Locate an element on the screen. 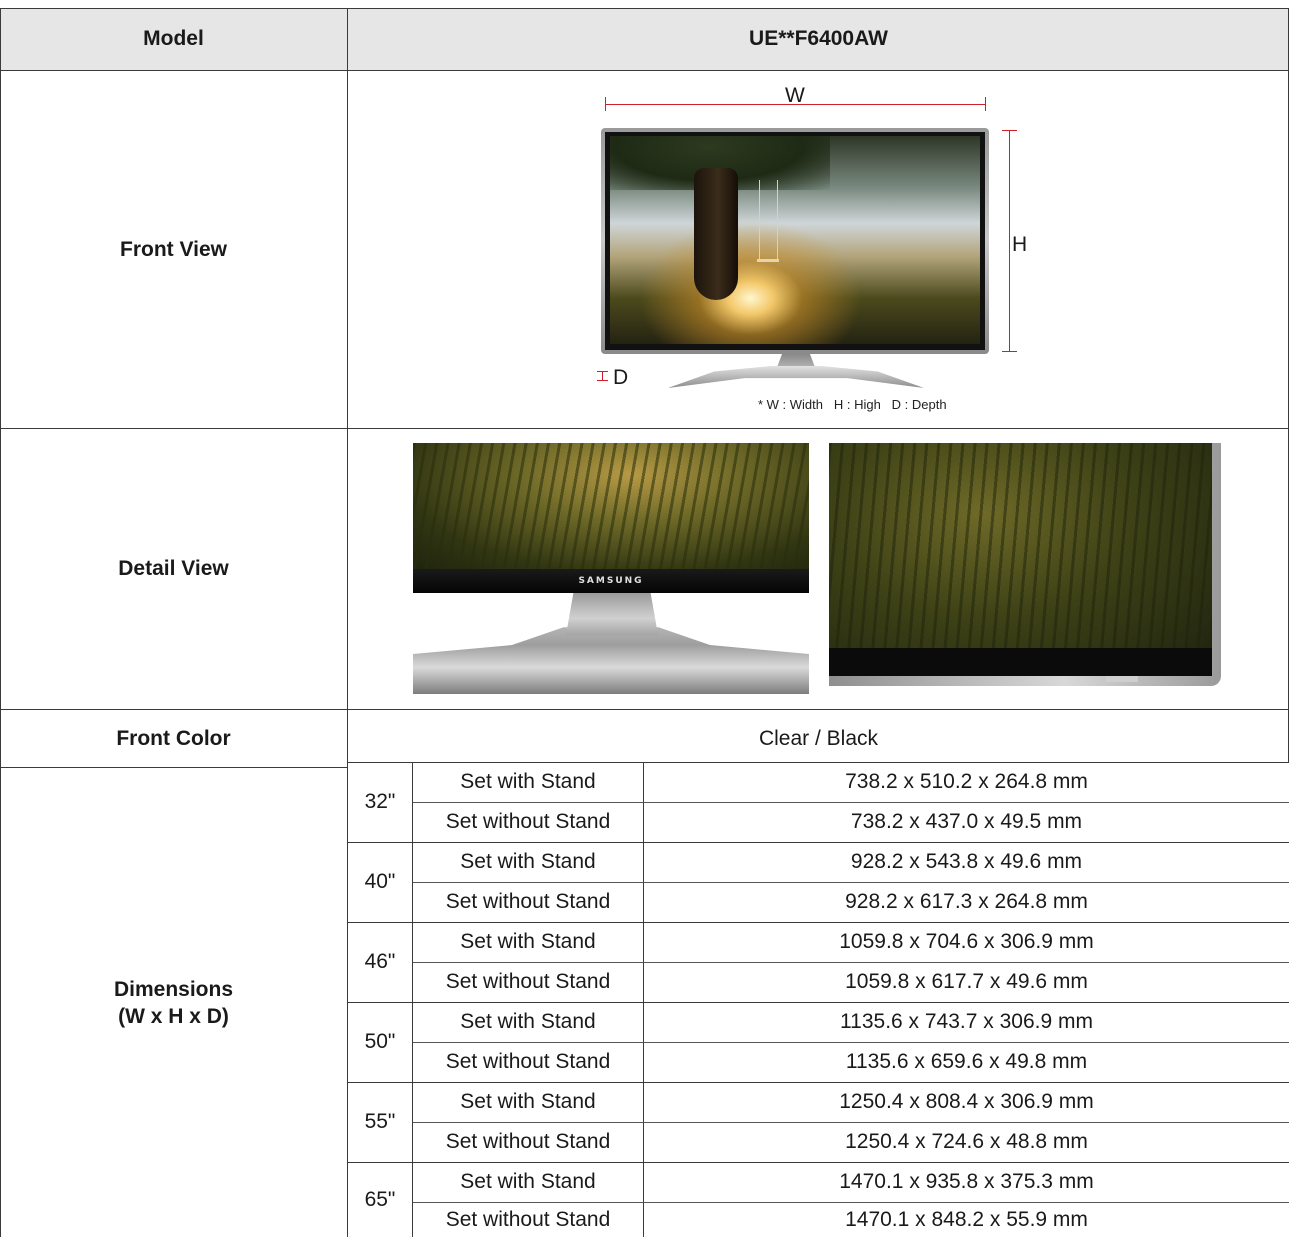 Image resolution: width=1289 pixels, height=1237 pixels. dimensions-label: Dimensions (W x H x D) is located at coordinates (173, 1002).